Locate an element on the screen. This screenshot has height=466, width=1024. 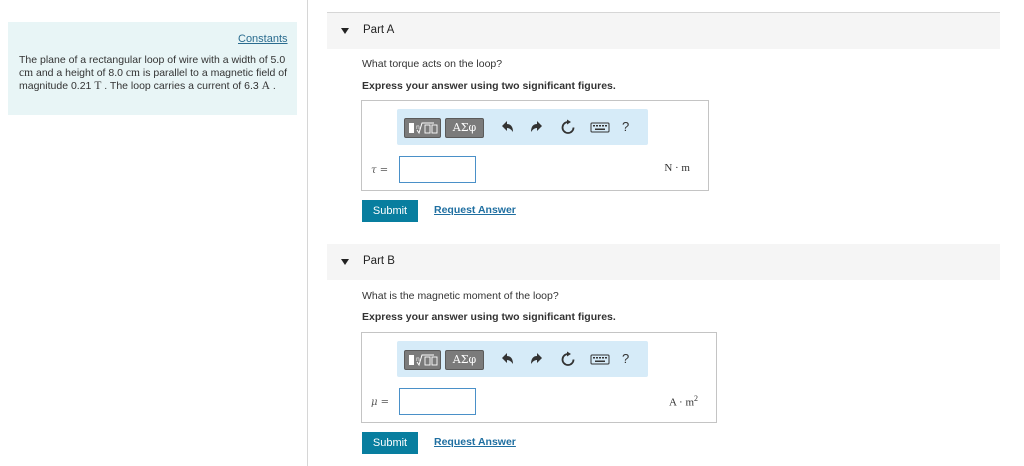
unit-exponent: 2 is located at coordinates (696, 398).